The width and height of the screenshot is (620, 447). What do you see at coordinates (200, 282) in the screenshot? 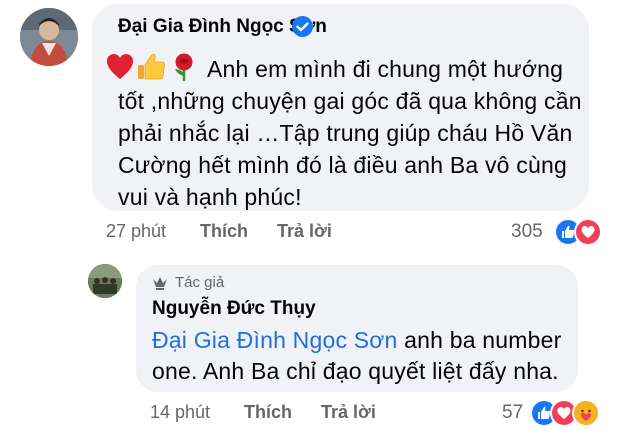
I see `author-badge-label: Tác giả` at bounding box center [200, 282].